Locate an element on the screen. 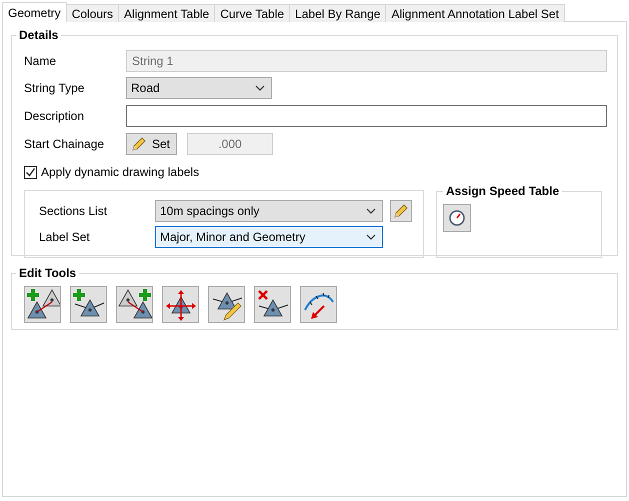 This screenshot has height=501, width=629. group-title: Edit Tools is located at coordinates (48, 273).